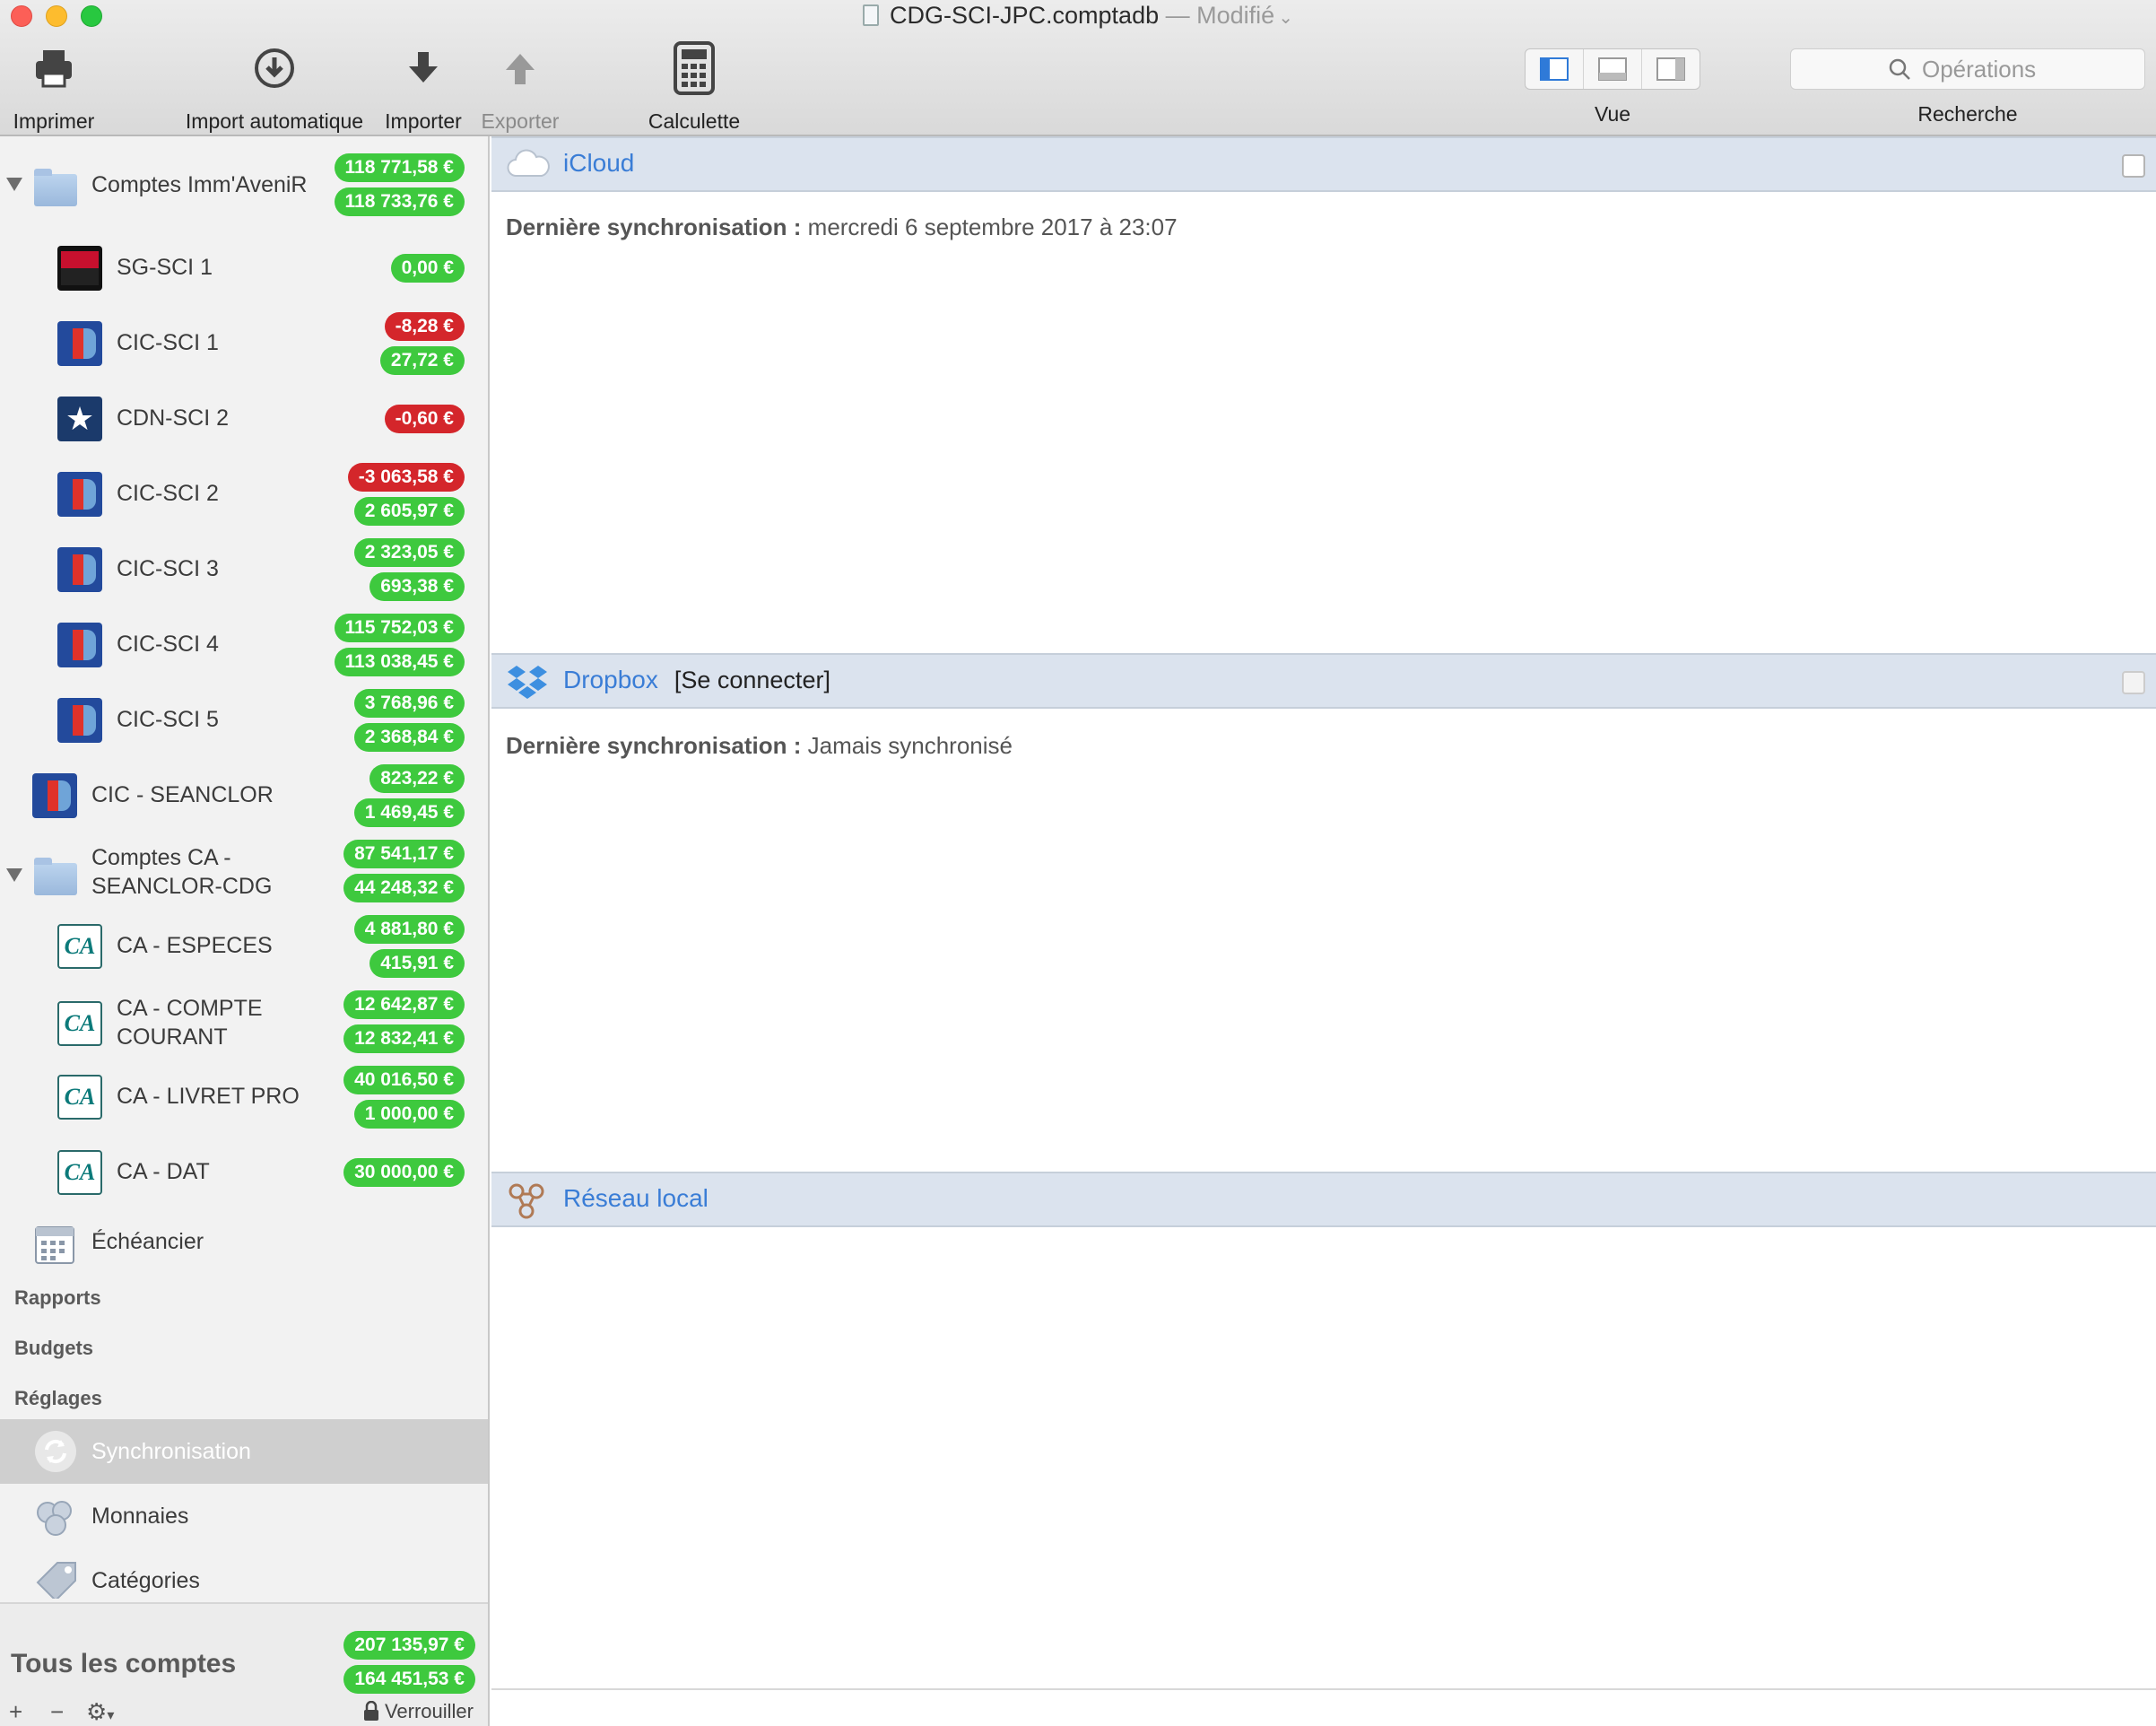 The width and height of the screenshot is (2156, 1726). I want to click on balance-badge: 12 642,87 €, so click(404, 1004).